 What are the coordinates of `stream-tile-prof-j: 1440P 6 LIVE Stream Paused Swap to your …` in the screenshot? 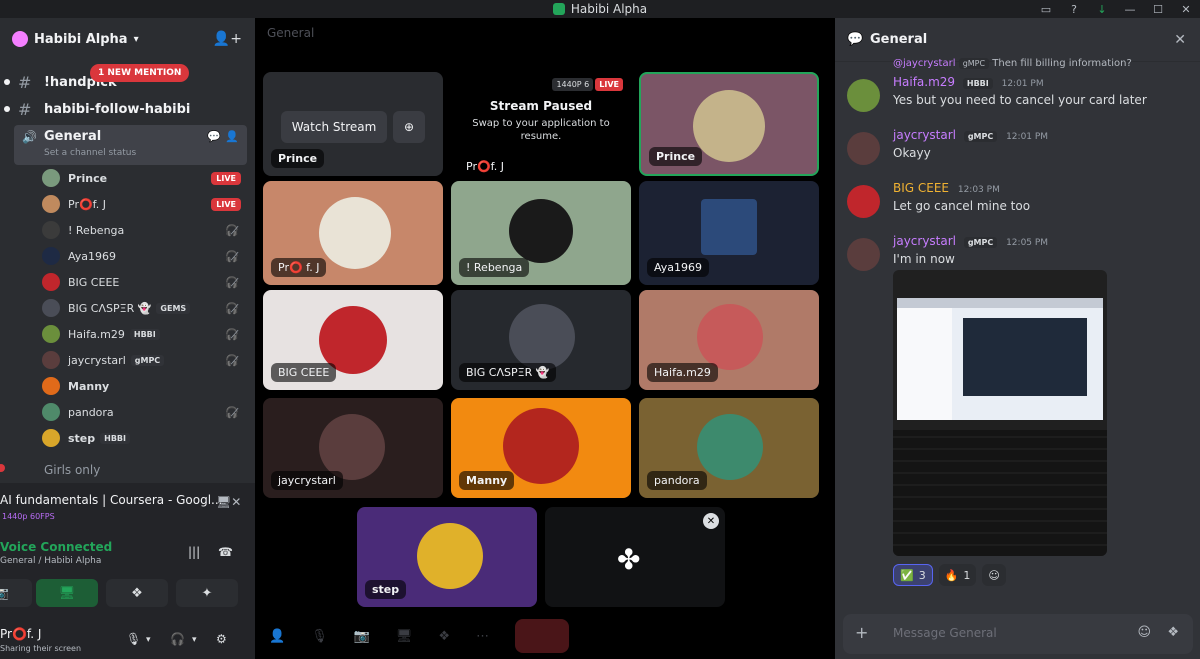 It's located at (541, 124).